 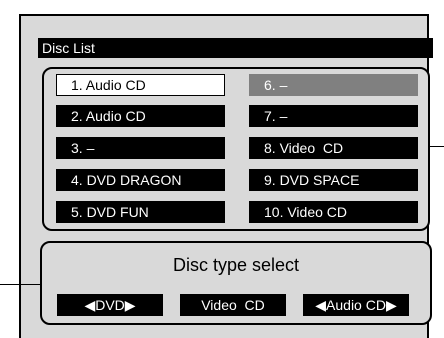 What do you see at coordinates (333, 180) in the screenshot?
I see `disc-item-9: 9. DVD SPACE` at bounding box center [333, 180].